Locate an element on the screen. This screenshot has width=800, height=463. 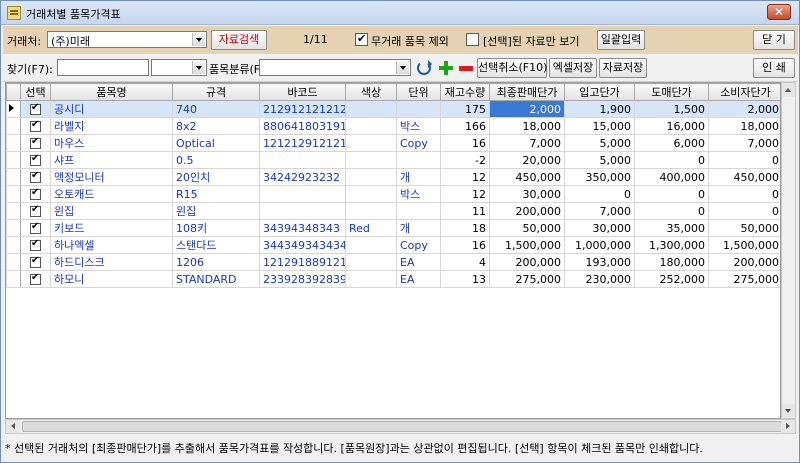
cell-wholesale-price: 400,000 is located at coordinates (671, 177).